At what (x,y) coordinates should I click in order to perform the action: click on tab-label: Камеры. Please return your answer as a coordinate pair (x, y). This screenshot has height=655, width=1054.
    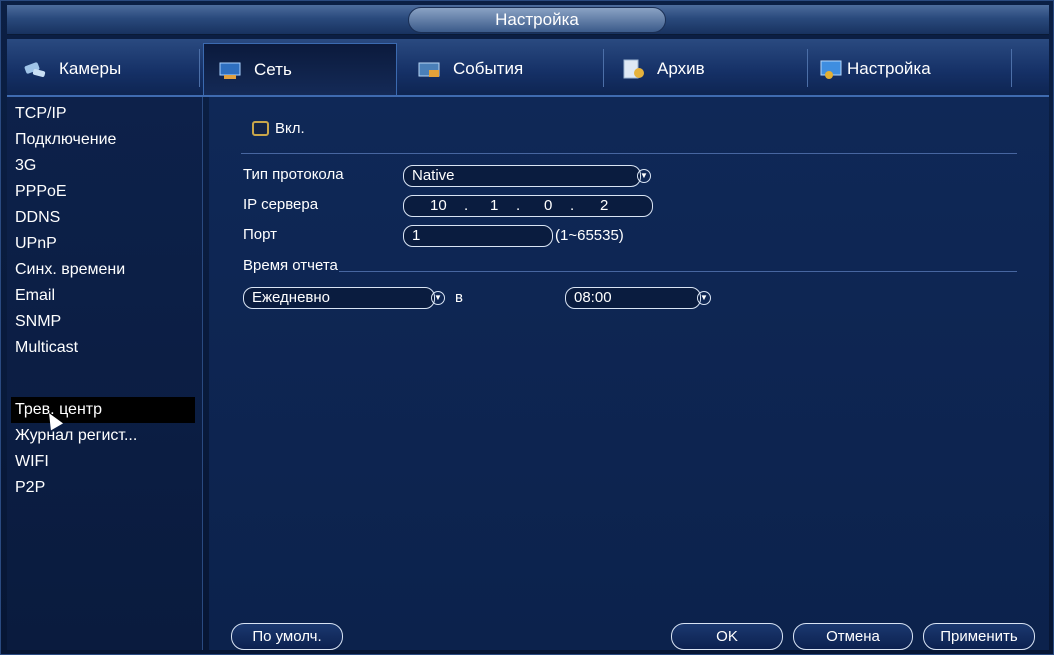
    Looking at the image, I should click on (90, 68).